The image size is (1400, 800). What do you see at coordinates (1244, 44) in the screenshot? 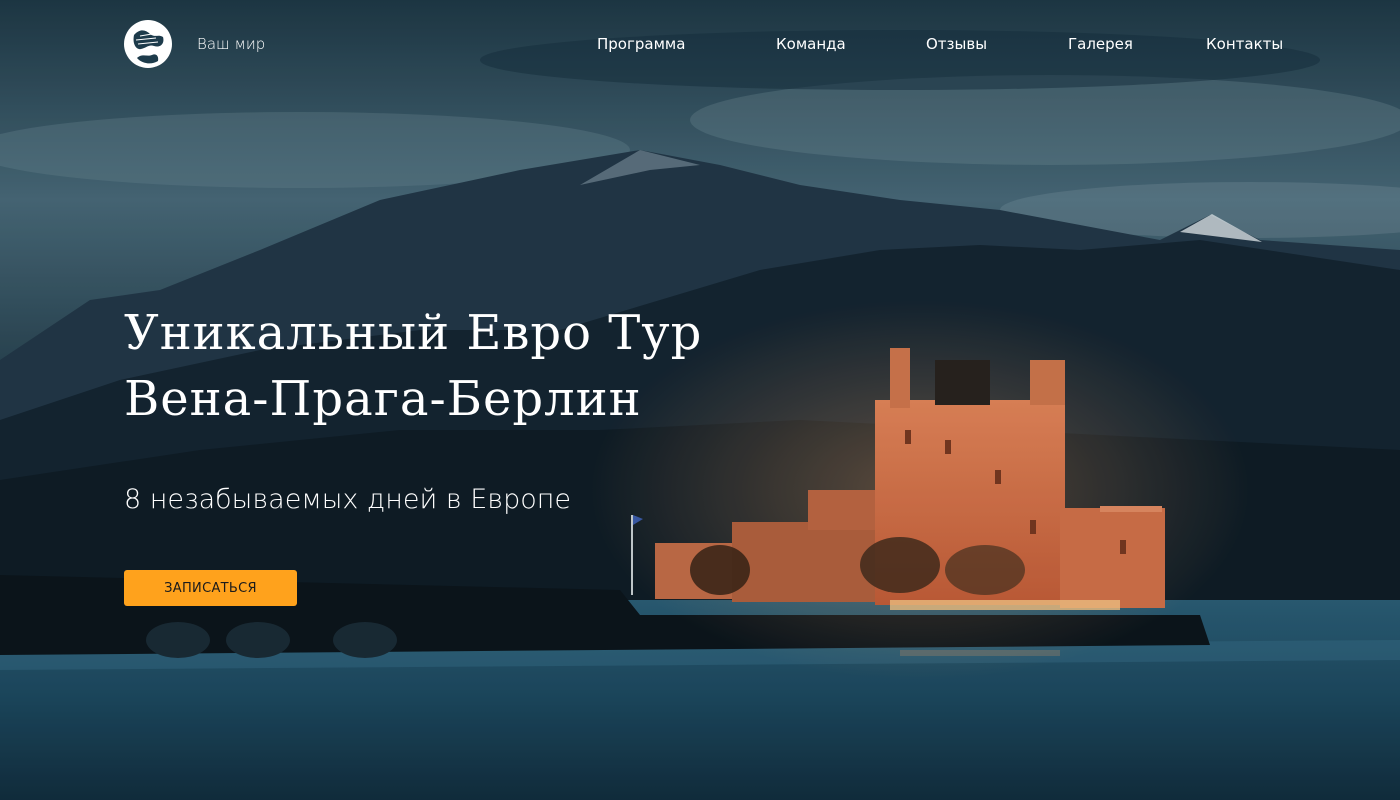
I see `nav-item-contacts: Контакты` at bounding box center [1244, 44].